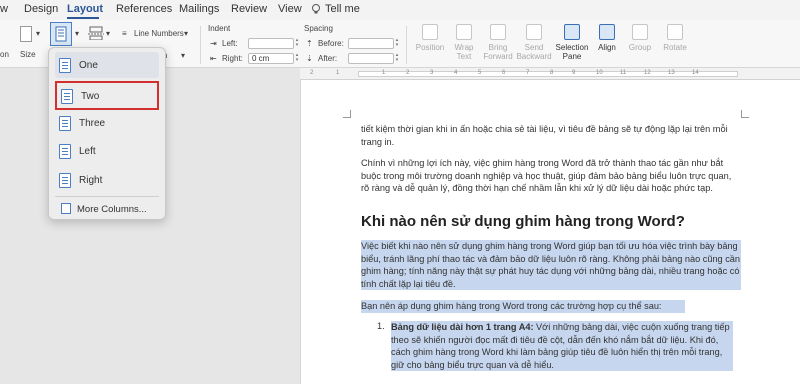  What do you see at coordinates (41, 9) in the screenshot?
I see `tab-design: Design` at bounding box center [41, 9].